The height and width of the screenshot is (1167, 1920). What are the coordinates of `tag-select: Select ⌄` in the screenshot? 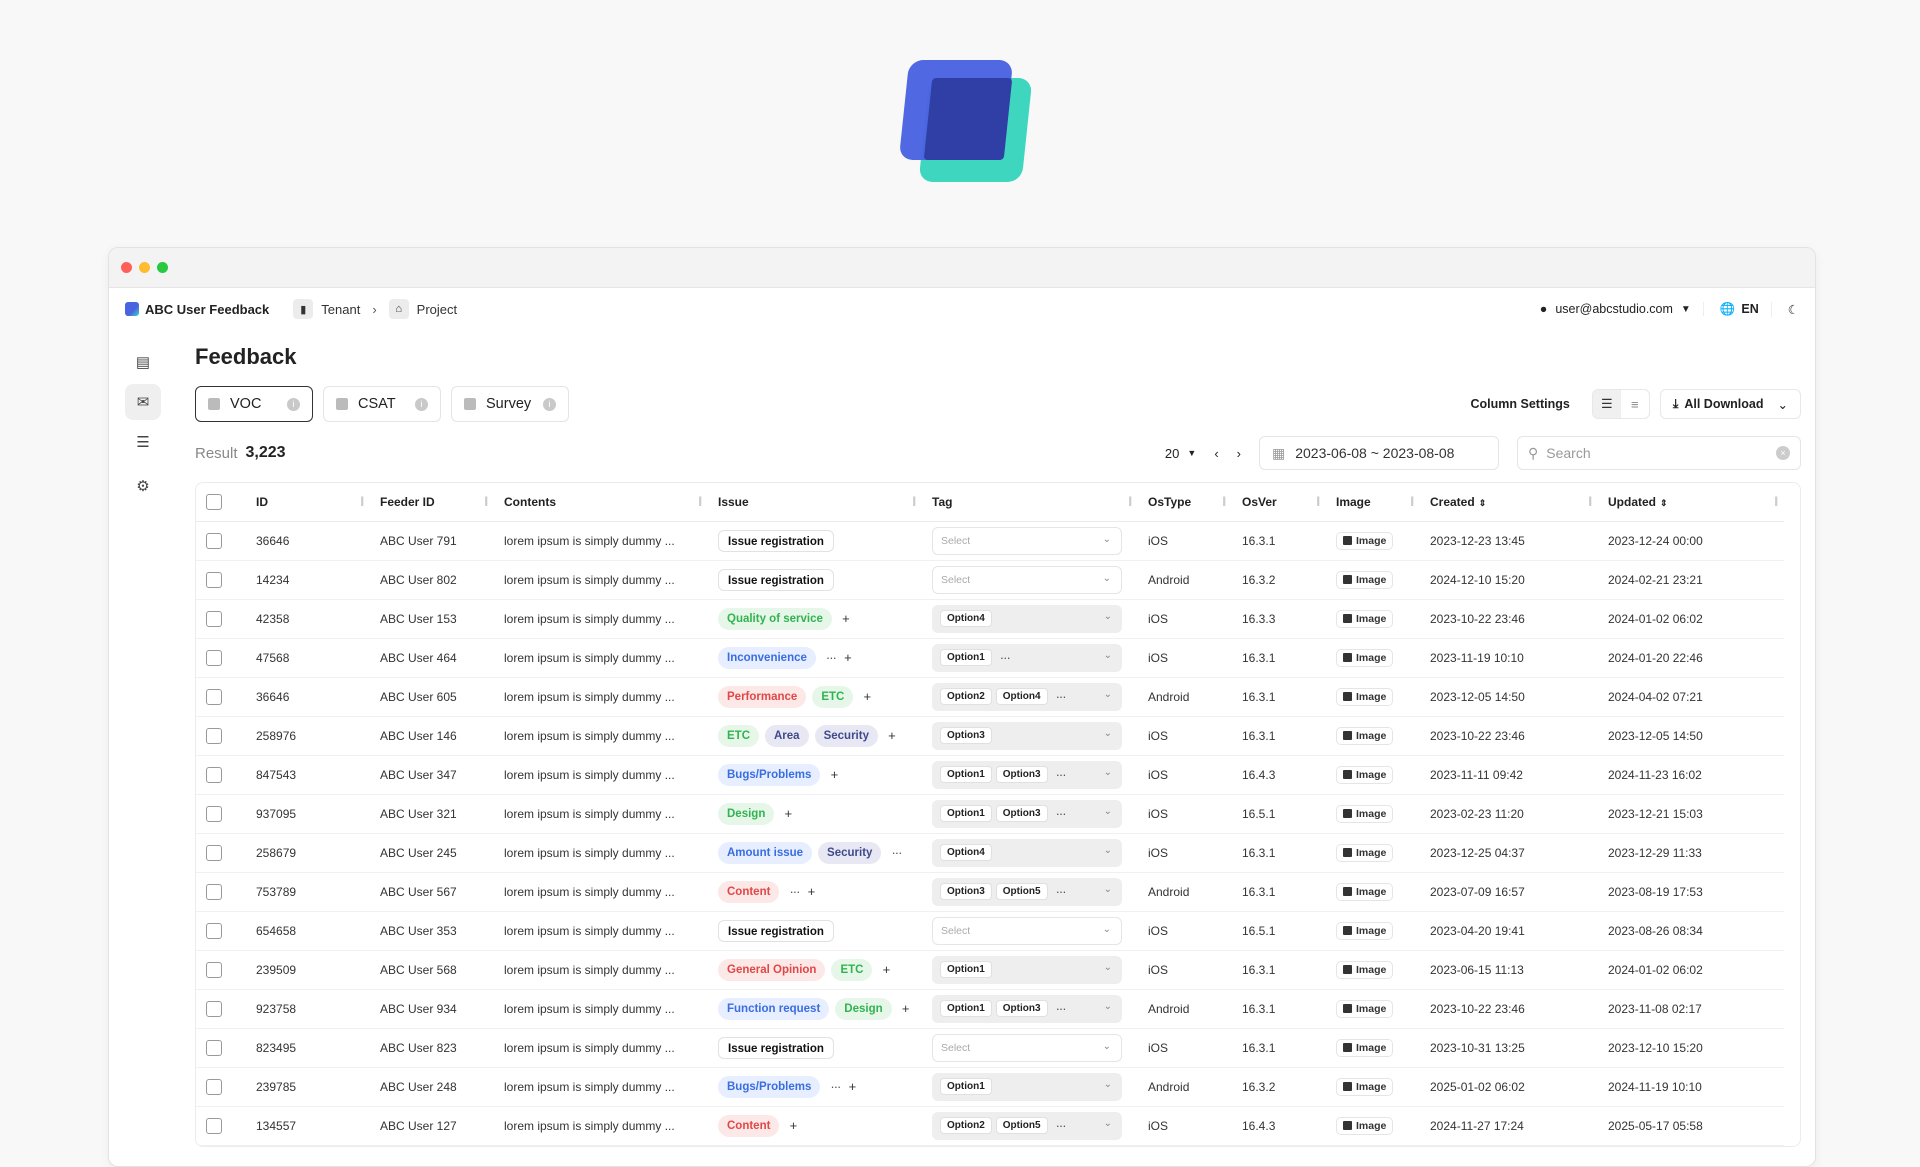 It's located at (1027, 930).